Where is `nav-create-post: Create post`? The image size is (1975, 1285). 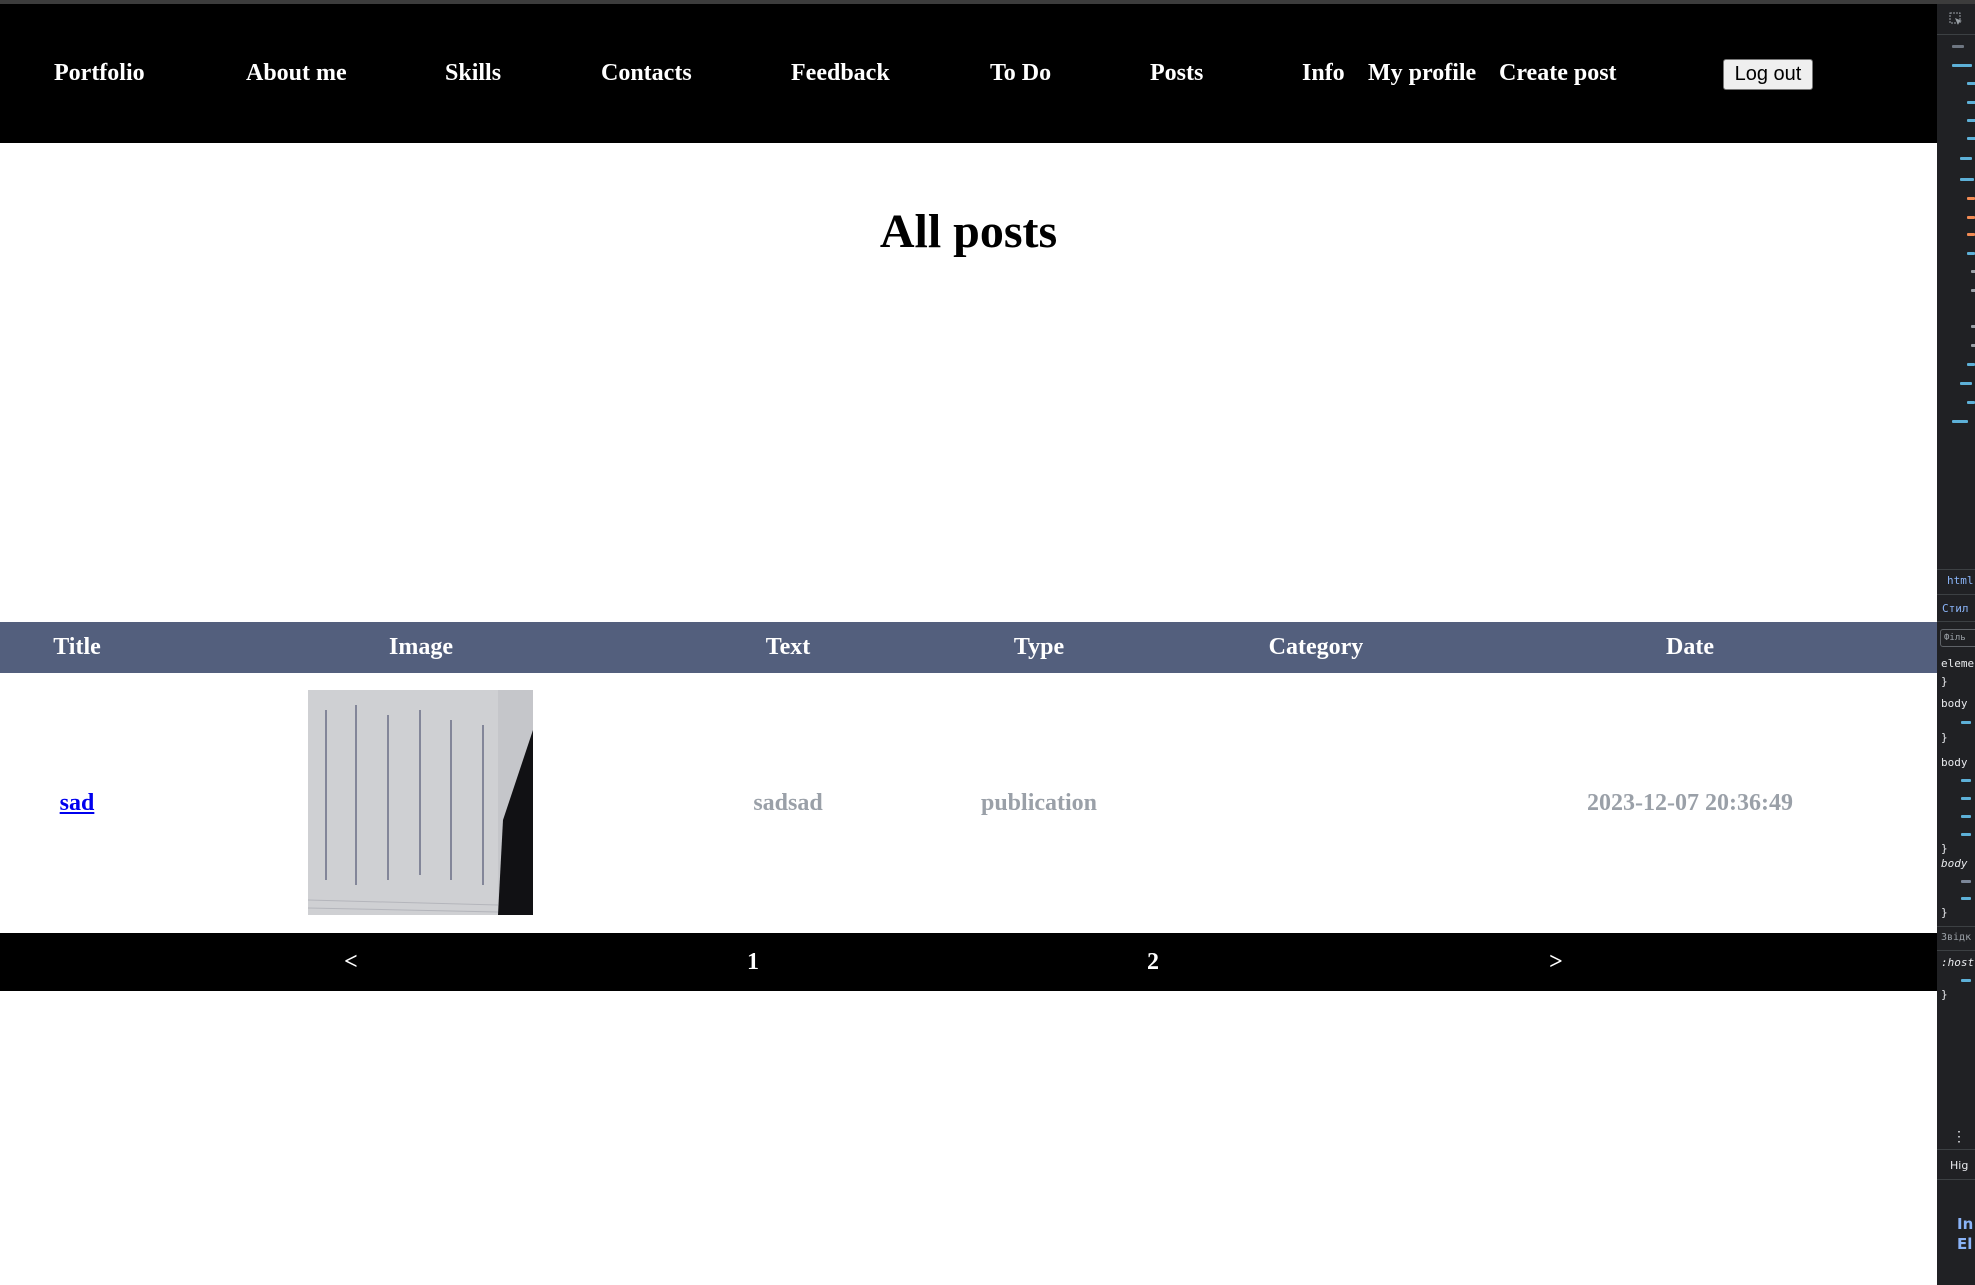 nav-create-post: Create post is located at coordinates (1558, 73).